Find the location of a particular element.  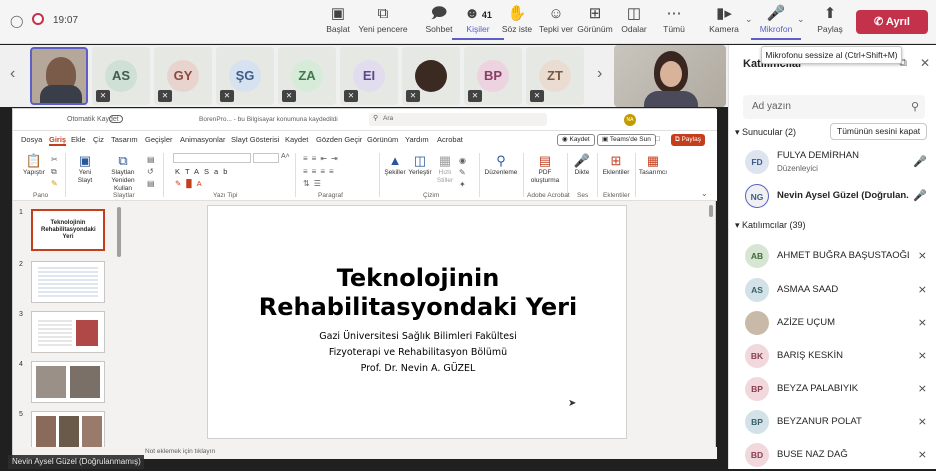

arrange-button: ◫ Yerleştir is located at coordinates (420, 165).